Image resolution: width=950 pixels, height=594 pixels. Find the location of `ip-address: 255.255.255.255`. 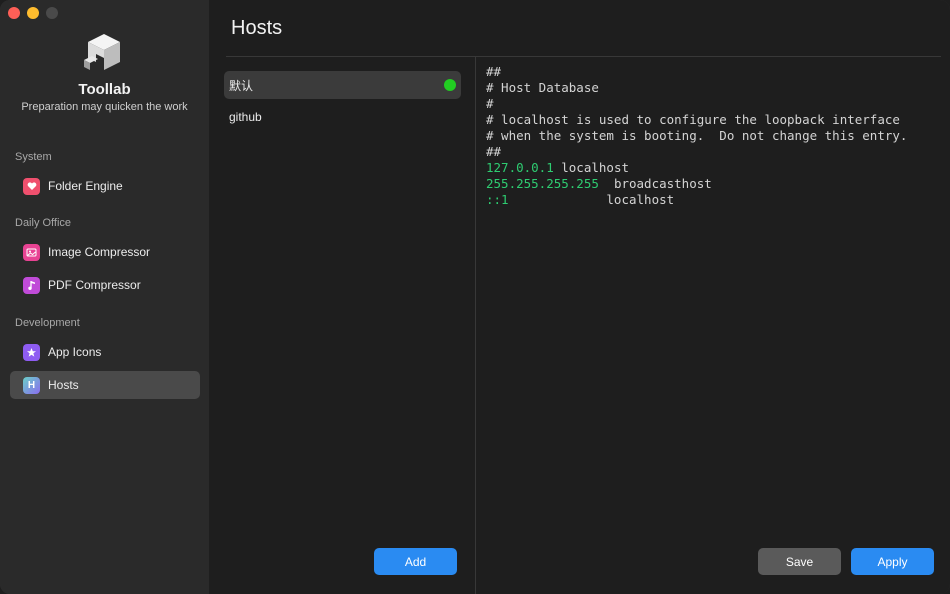

ip-address: 255.255.255.255 is located at coordinates (542, 183).